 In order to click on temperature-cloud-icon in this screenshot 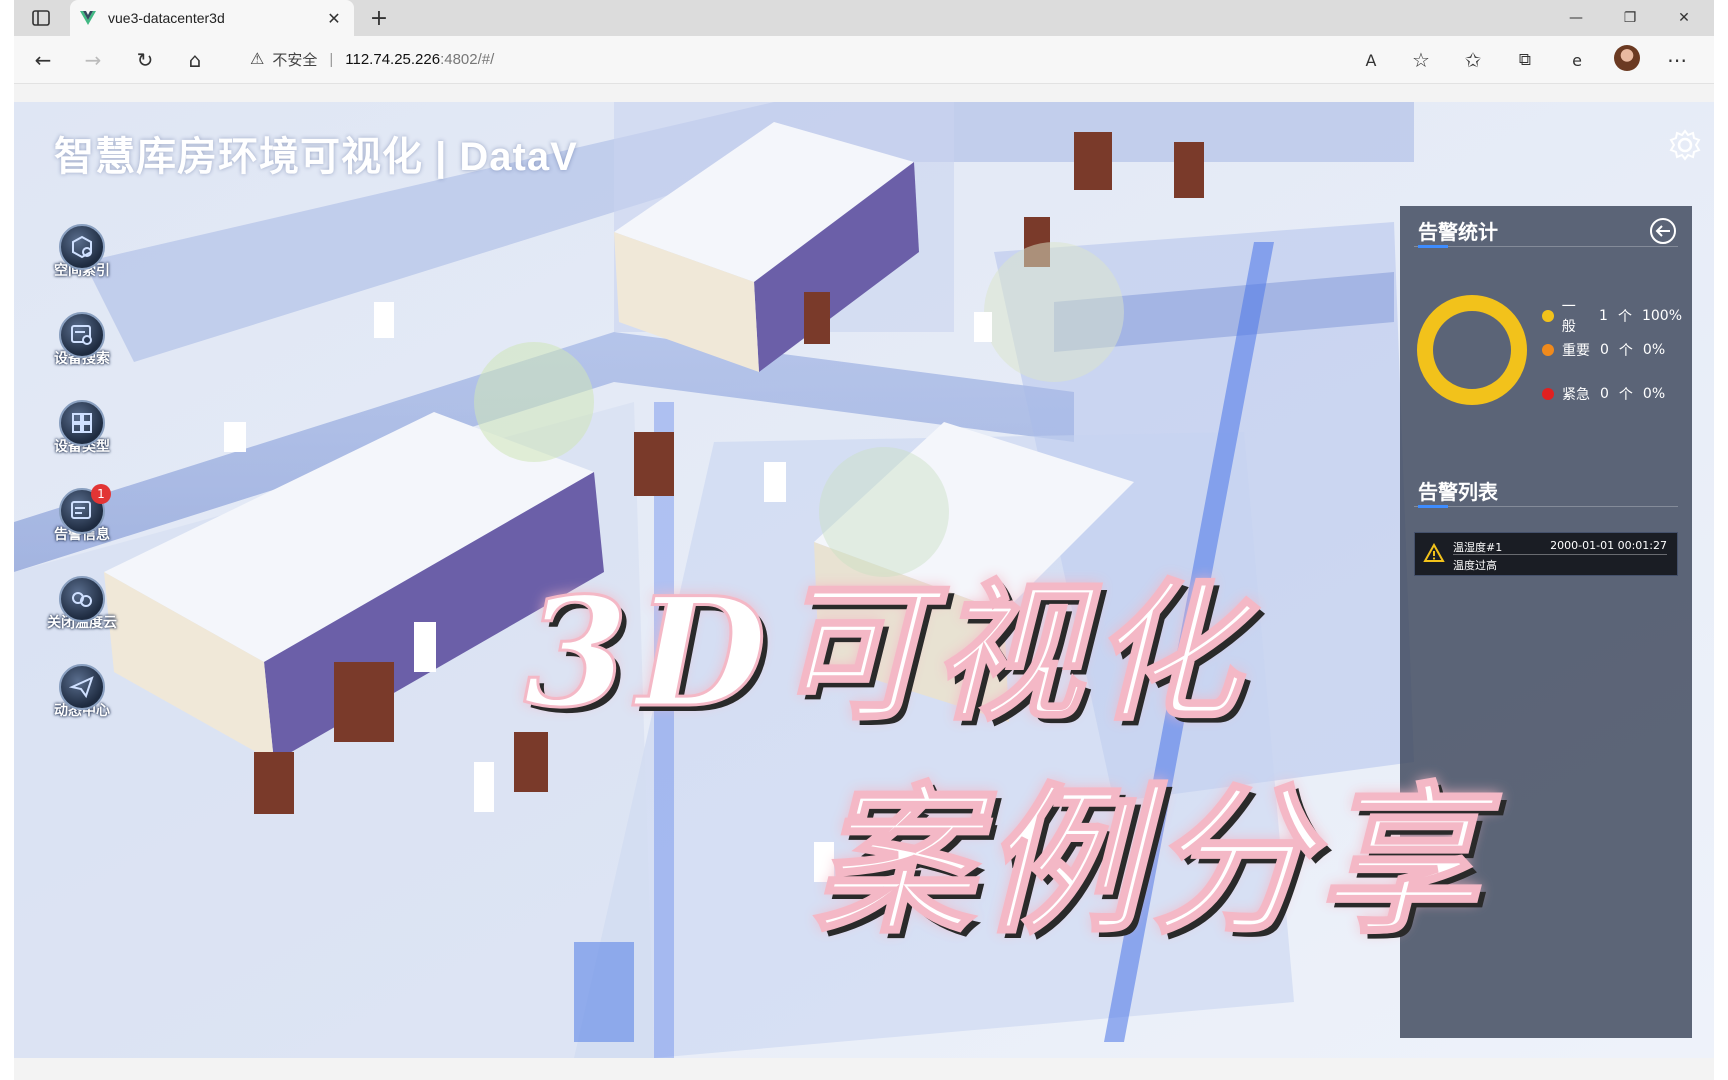, I will do `click(82, 599)`.